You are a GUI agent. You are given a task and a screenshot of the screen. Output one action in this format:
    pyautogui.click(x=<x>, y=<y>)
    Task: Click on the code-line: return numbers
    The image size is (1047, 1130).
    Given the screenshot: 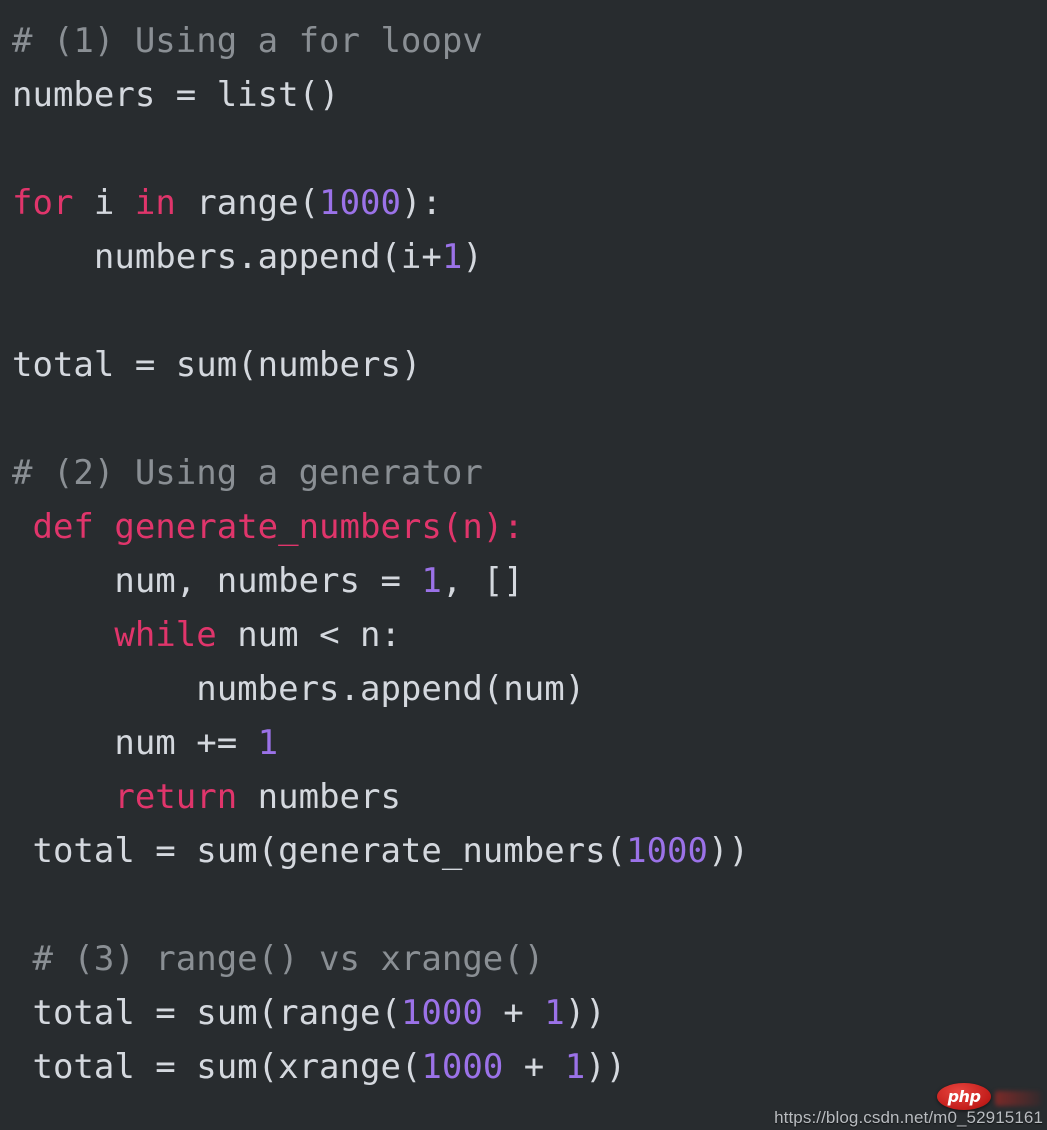 What is the action you would take?
    pyautogui.click(x=523, y=797)
    